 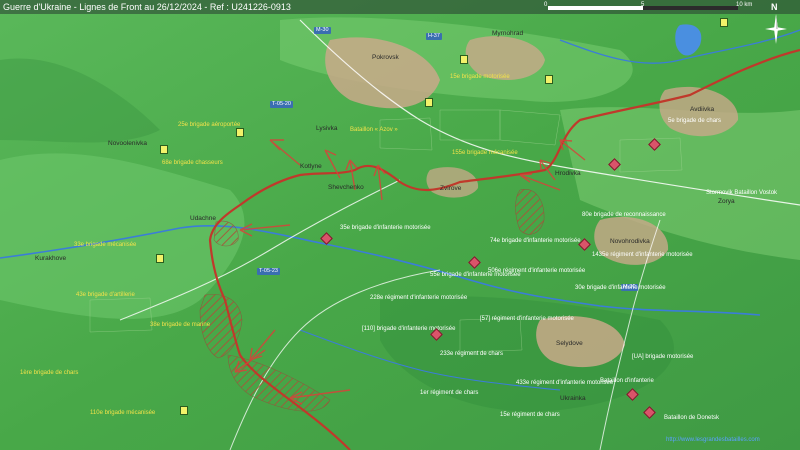 I want to click on road-sign-h37: H-37, so click(x=434, y=36).